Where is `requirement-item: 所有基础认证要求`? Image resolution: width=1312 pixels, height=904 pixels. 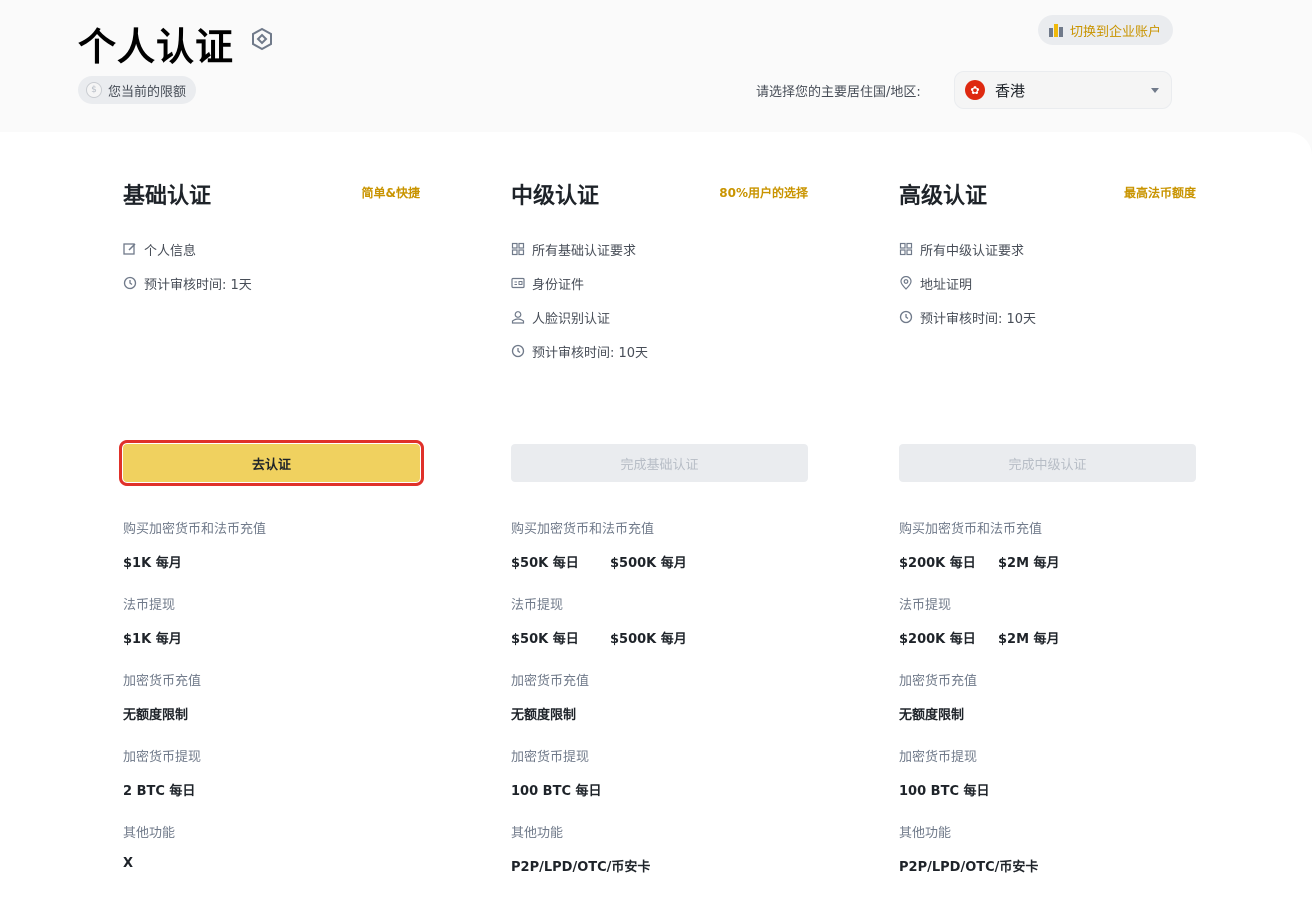 requirement-item: 所有基础认证要求 is located at coordinates (573, 249).